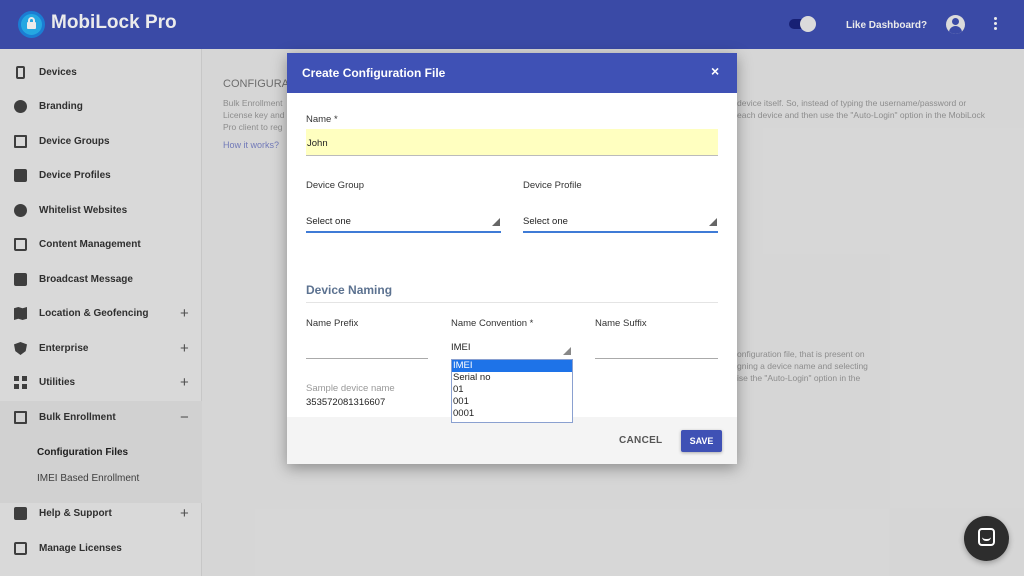 The image size is (1024, 576). Describe the element at coordinates (346, 402) in the screenshot. I see `sample-device-name-value: 353572081316607` at that location.